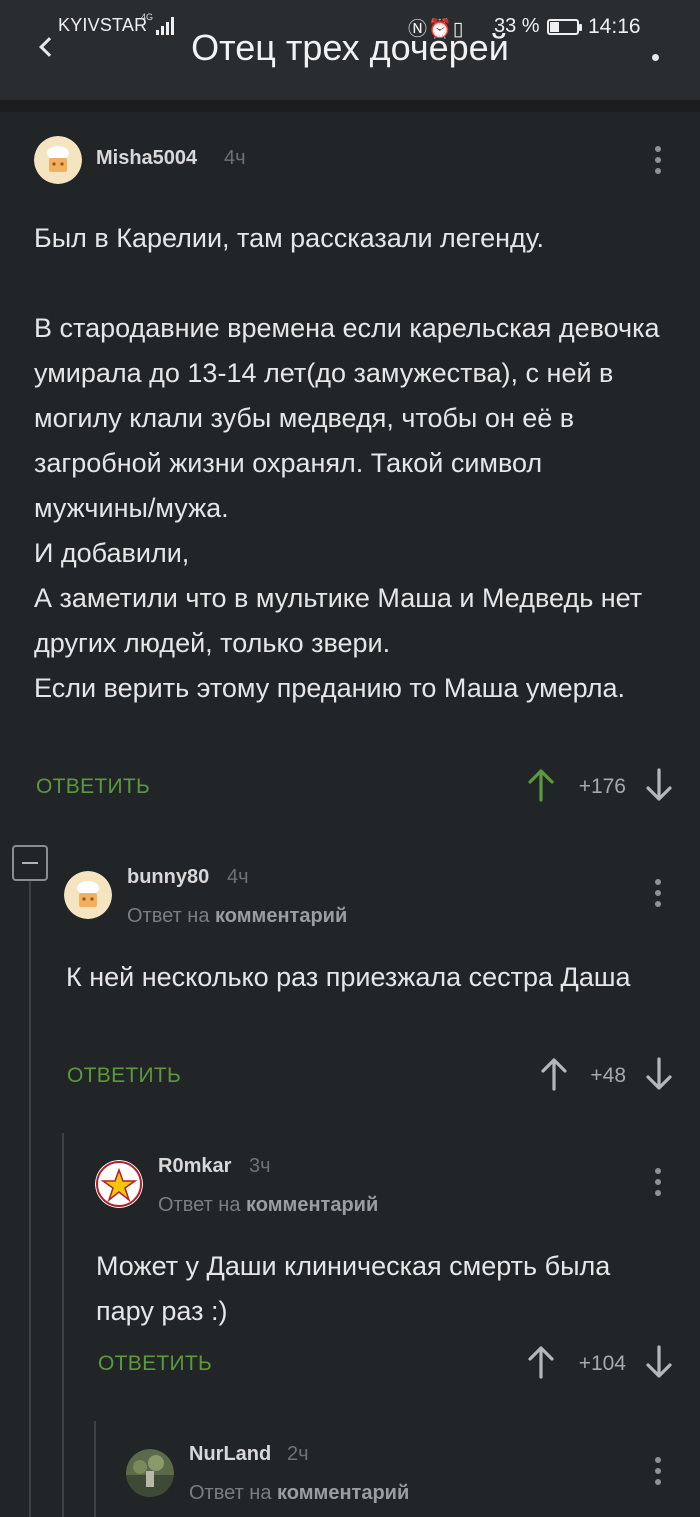  What do you see at coordinates (554, 27) in the screenshot?
I see `battery-fill` at bounding box center [554, 27].